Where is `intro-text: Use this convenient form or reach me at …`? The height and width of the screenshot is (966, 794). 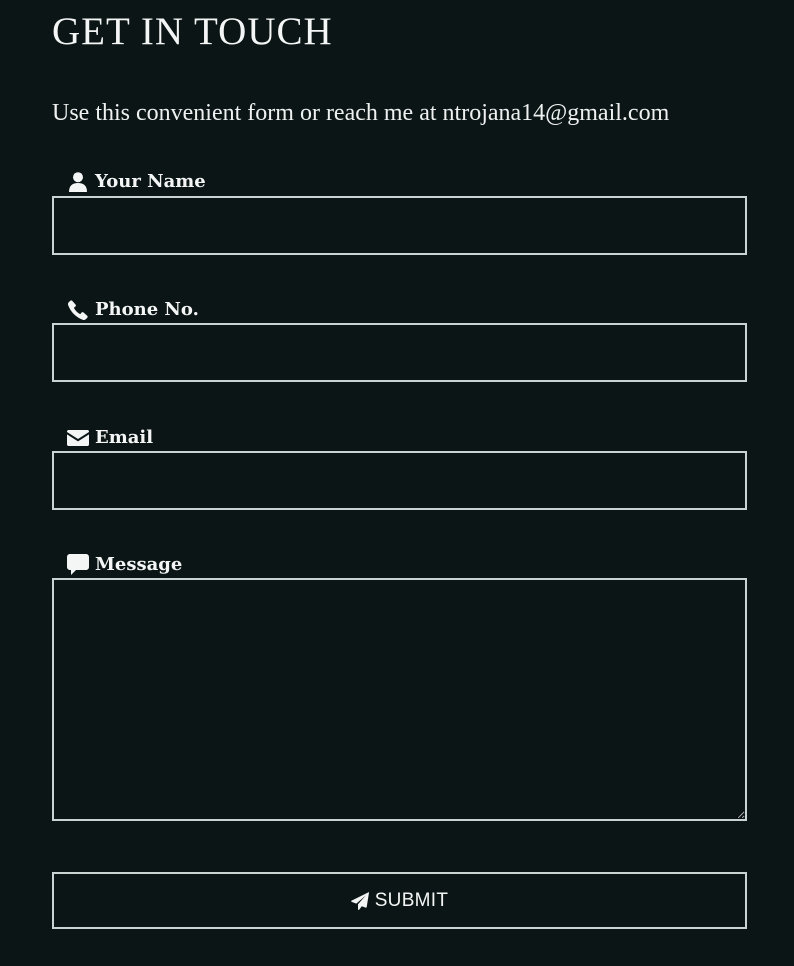
intro-text: Use this convenient form or reach me at … is located at coordinates (361, 113).